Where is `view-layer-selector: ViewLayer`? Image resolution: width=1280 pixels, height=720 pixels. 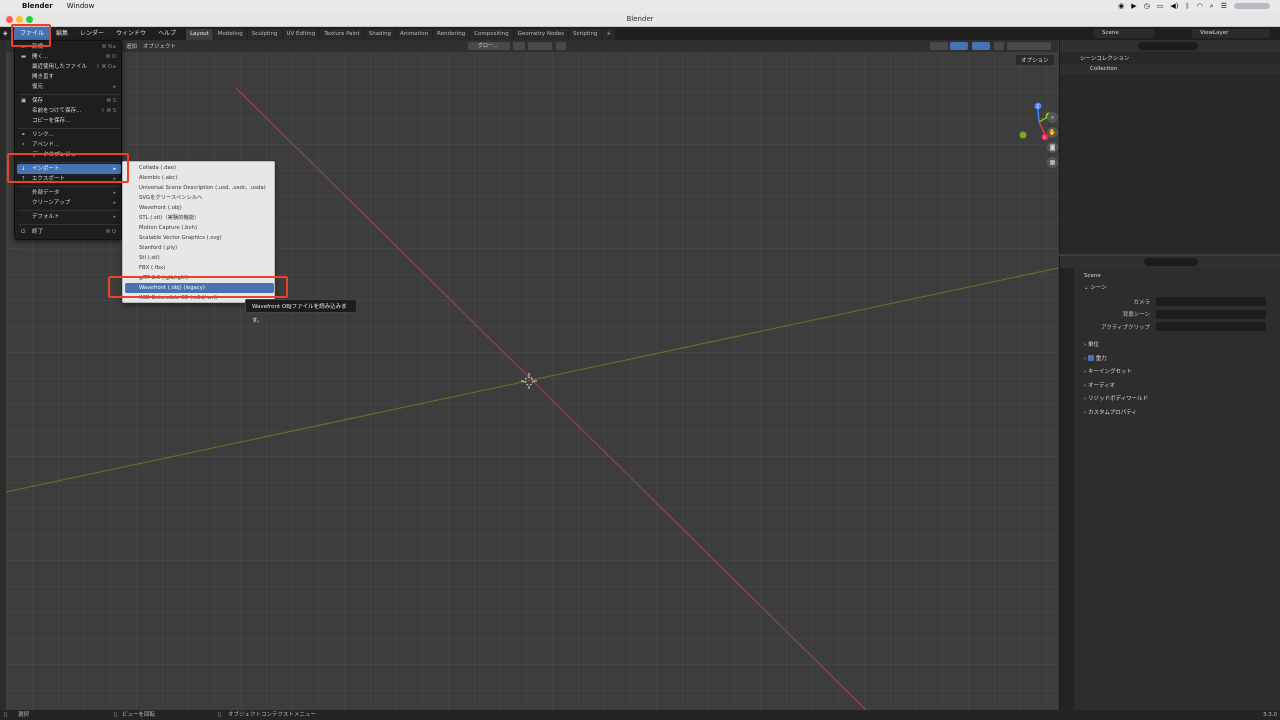 view-layer-selector: ViewLayer is located at coordinates (1231, 33).